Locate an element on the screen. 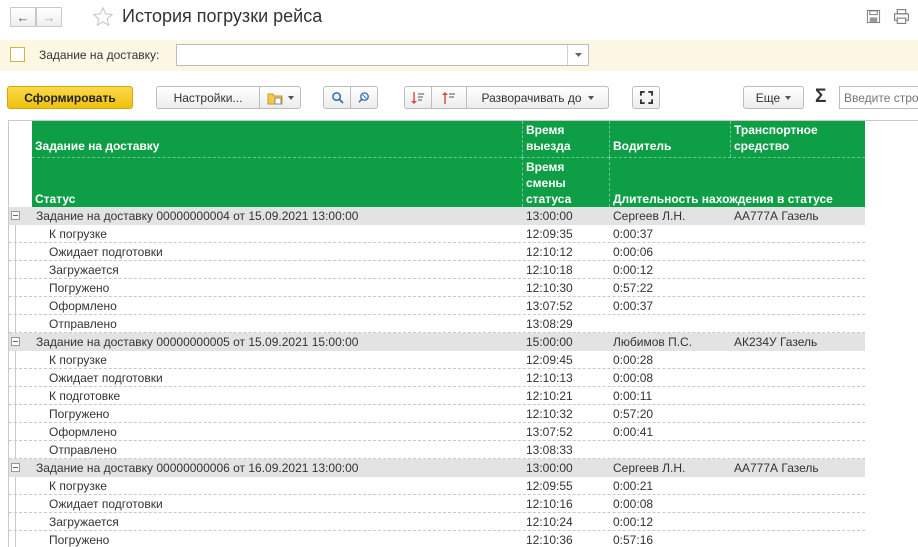 The width and height of the screenshot is (918, 547). table-row: Оформлено 13:07:52 0:00:41 is located at coordinates (437, 432).